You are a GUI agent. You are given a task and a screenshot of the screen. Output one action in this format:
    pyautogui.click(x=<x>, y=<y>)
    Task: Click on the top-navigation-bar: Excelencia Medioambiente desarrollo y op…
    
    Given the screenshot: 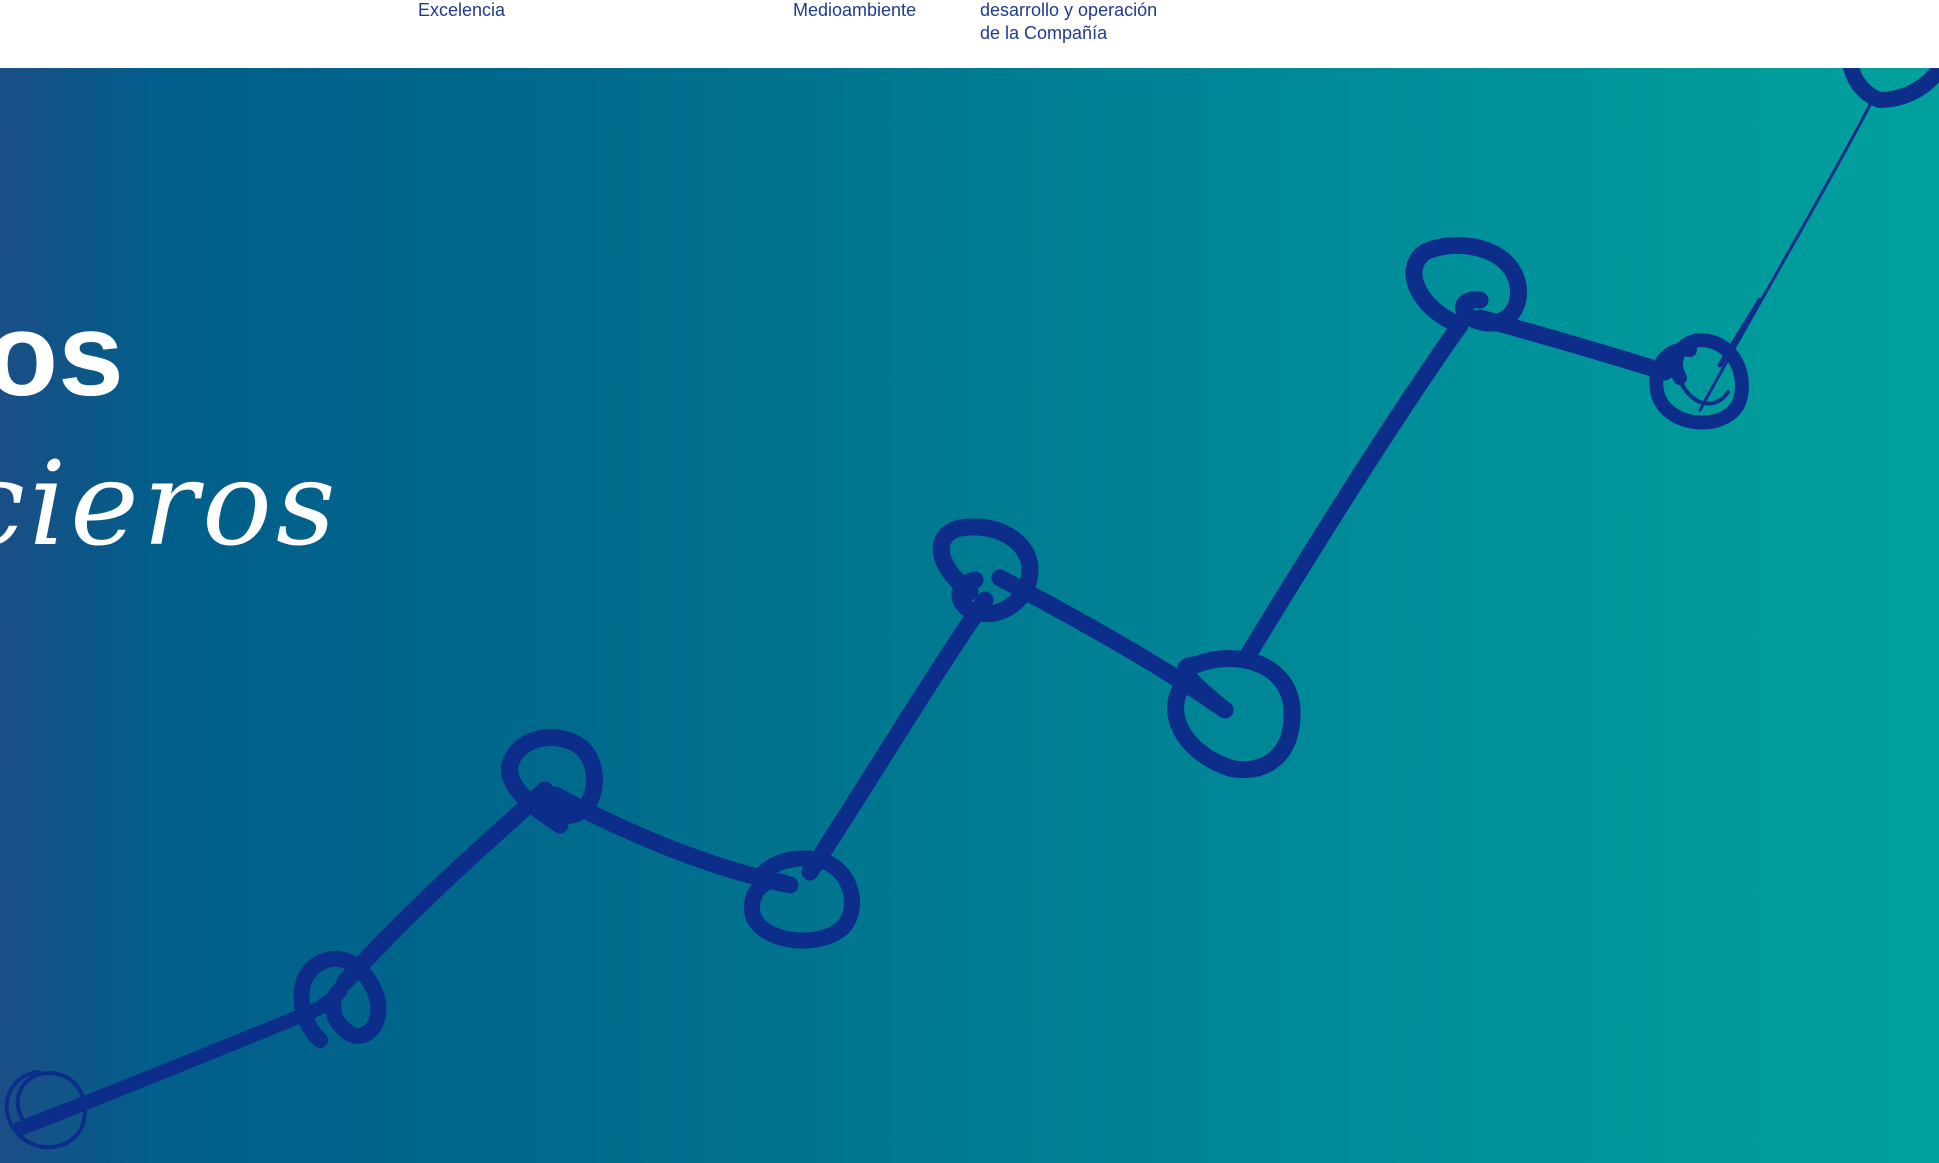 What is the action you would take?
    pyautogui.click(x=969, y=34)
    